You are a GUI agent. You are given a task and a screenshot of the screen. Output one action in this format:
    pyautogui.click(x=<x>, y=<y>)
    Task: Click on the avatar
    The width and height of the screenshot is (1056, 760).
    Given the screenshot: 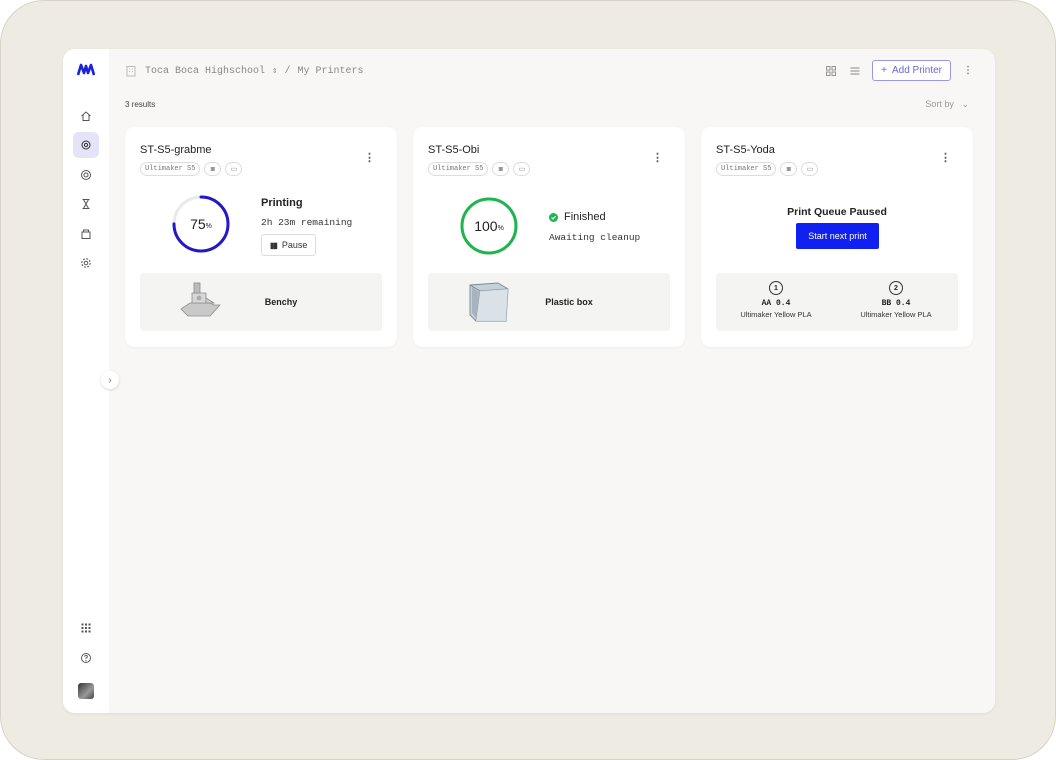 What is the action you would take?
    pyautogui.click(x=86, y=691)
    